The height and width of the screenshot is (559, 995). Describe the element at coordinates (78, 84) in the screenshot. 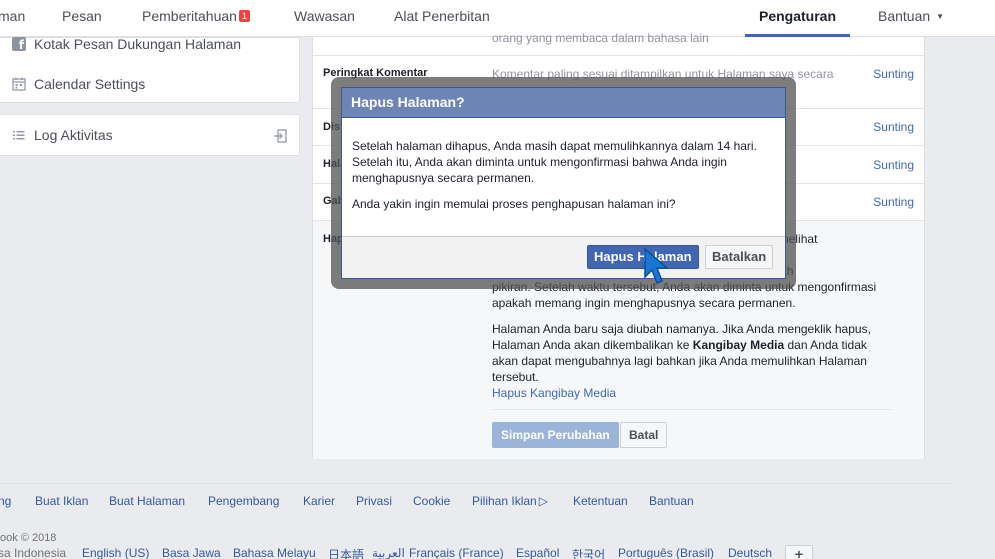

I see `sidebar-item-calendar-settings: Calendar Settings` at that location.